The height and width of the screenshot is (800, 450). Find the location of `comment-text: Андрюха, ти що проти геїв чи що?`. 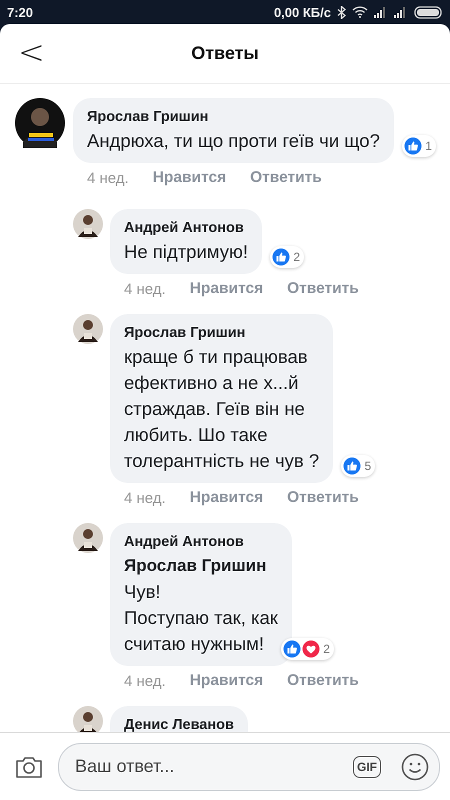

comment-text: Андрюха, ти що проти геїв чи що? is located at coordinates (233, 141).